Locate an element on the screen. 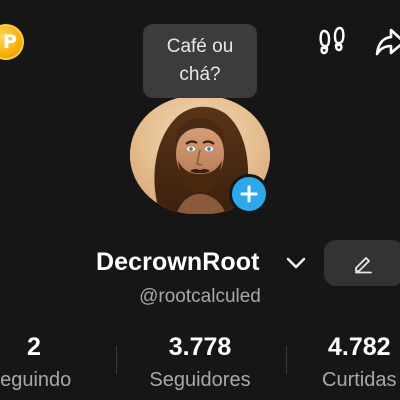  footprints-icon is located at coordinates (333, 42).